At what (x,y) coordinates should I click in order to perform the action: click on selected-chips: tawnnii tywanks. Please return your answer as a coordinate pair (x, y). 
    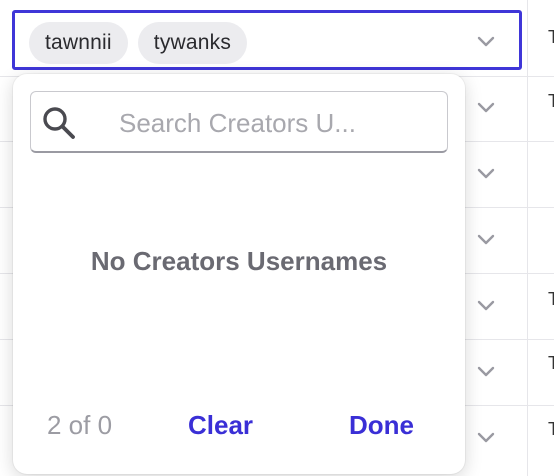
    Looking at the image, I should click on (138, 43).